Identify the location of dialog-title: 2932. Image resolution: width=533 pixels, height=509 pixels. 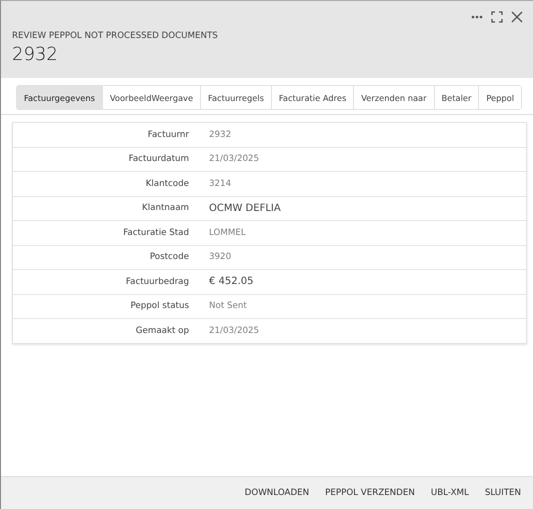
(35, 54).